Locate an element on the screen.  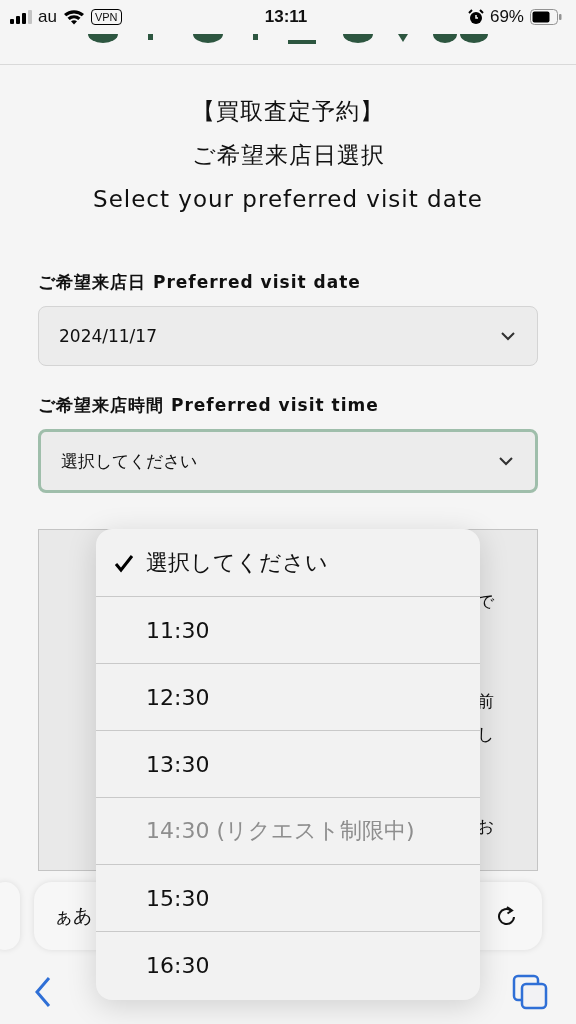
text-size-button: ぁあ is located at coordinates (73, 916).